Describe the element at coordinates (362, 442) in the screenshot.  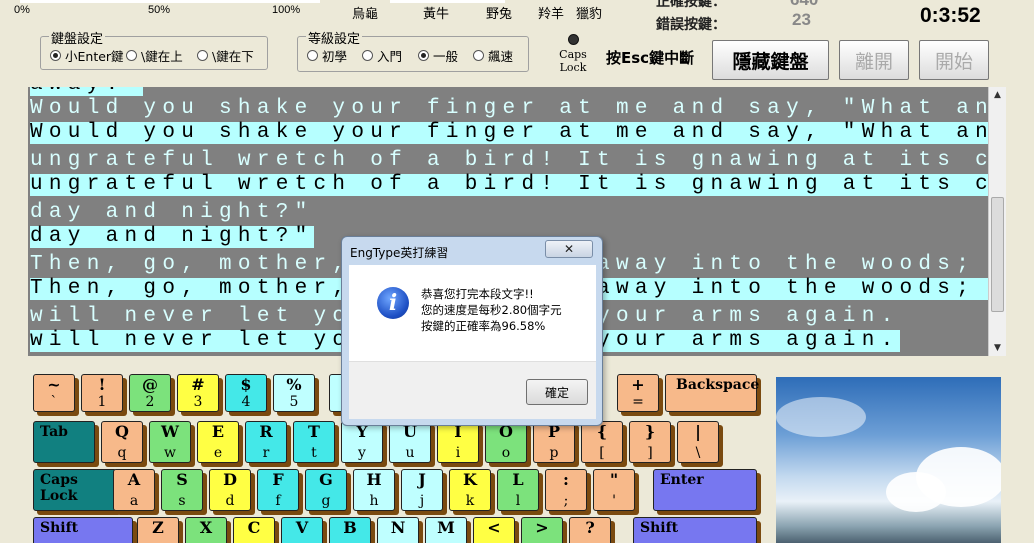
I see `key-y: Yy` at that location.